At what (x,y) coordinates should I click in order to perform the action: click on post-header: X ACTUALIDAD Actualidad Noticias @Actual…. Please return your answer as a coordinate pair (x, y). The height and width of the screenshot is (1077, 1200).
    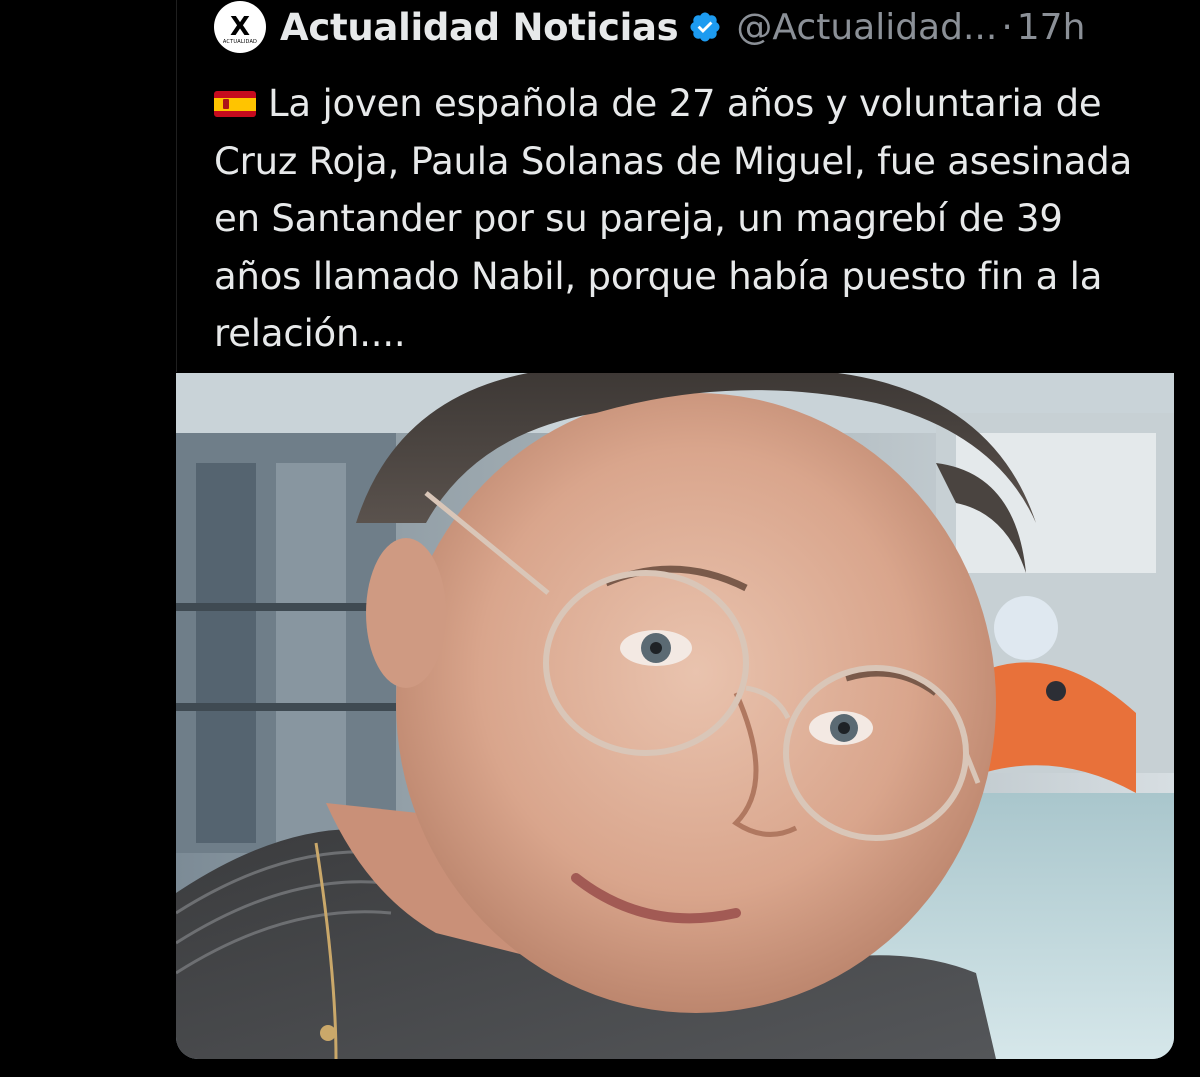
    Looking at the image, I should click on (650, 27).